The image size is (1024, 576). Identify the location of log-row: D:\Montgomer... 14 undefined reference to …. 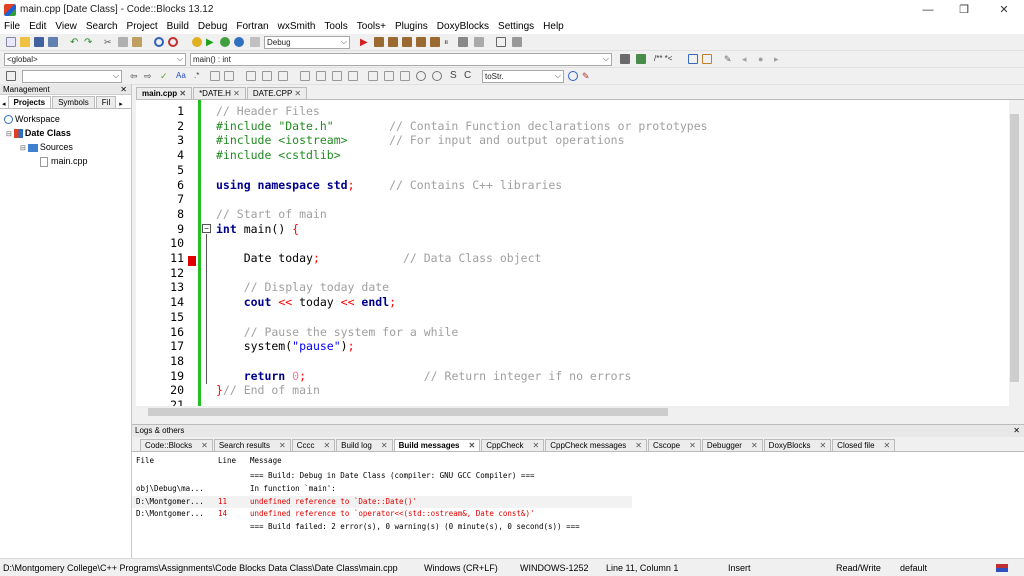
(382, 514).